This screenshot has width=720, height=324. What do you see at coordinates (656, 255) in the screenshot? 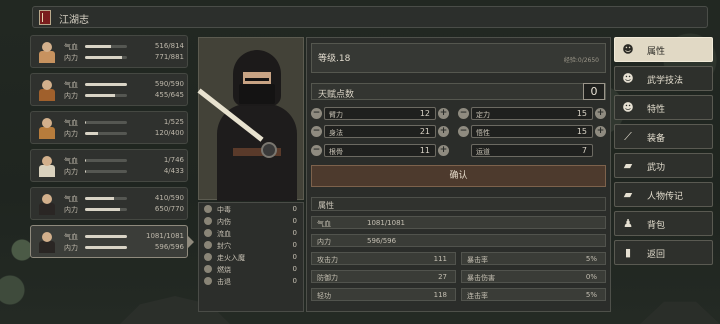
I see `menu-item-label: 返回` at bounding box center [656, 255].